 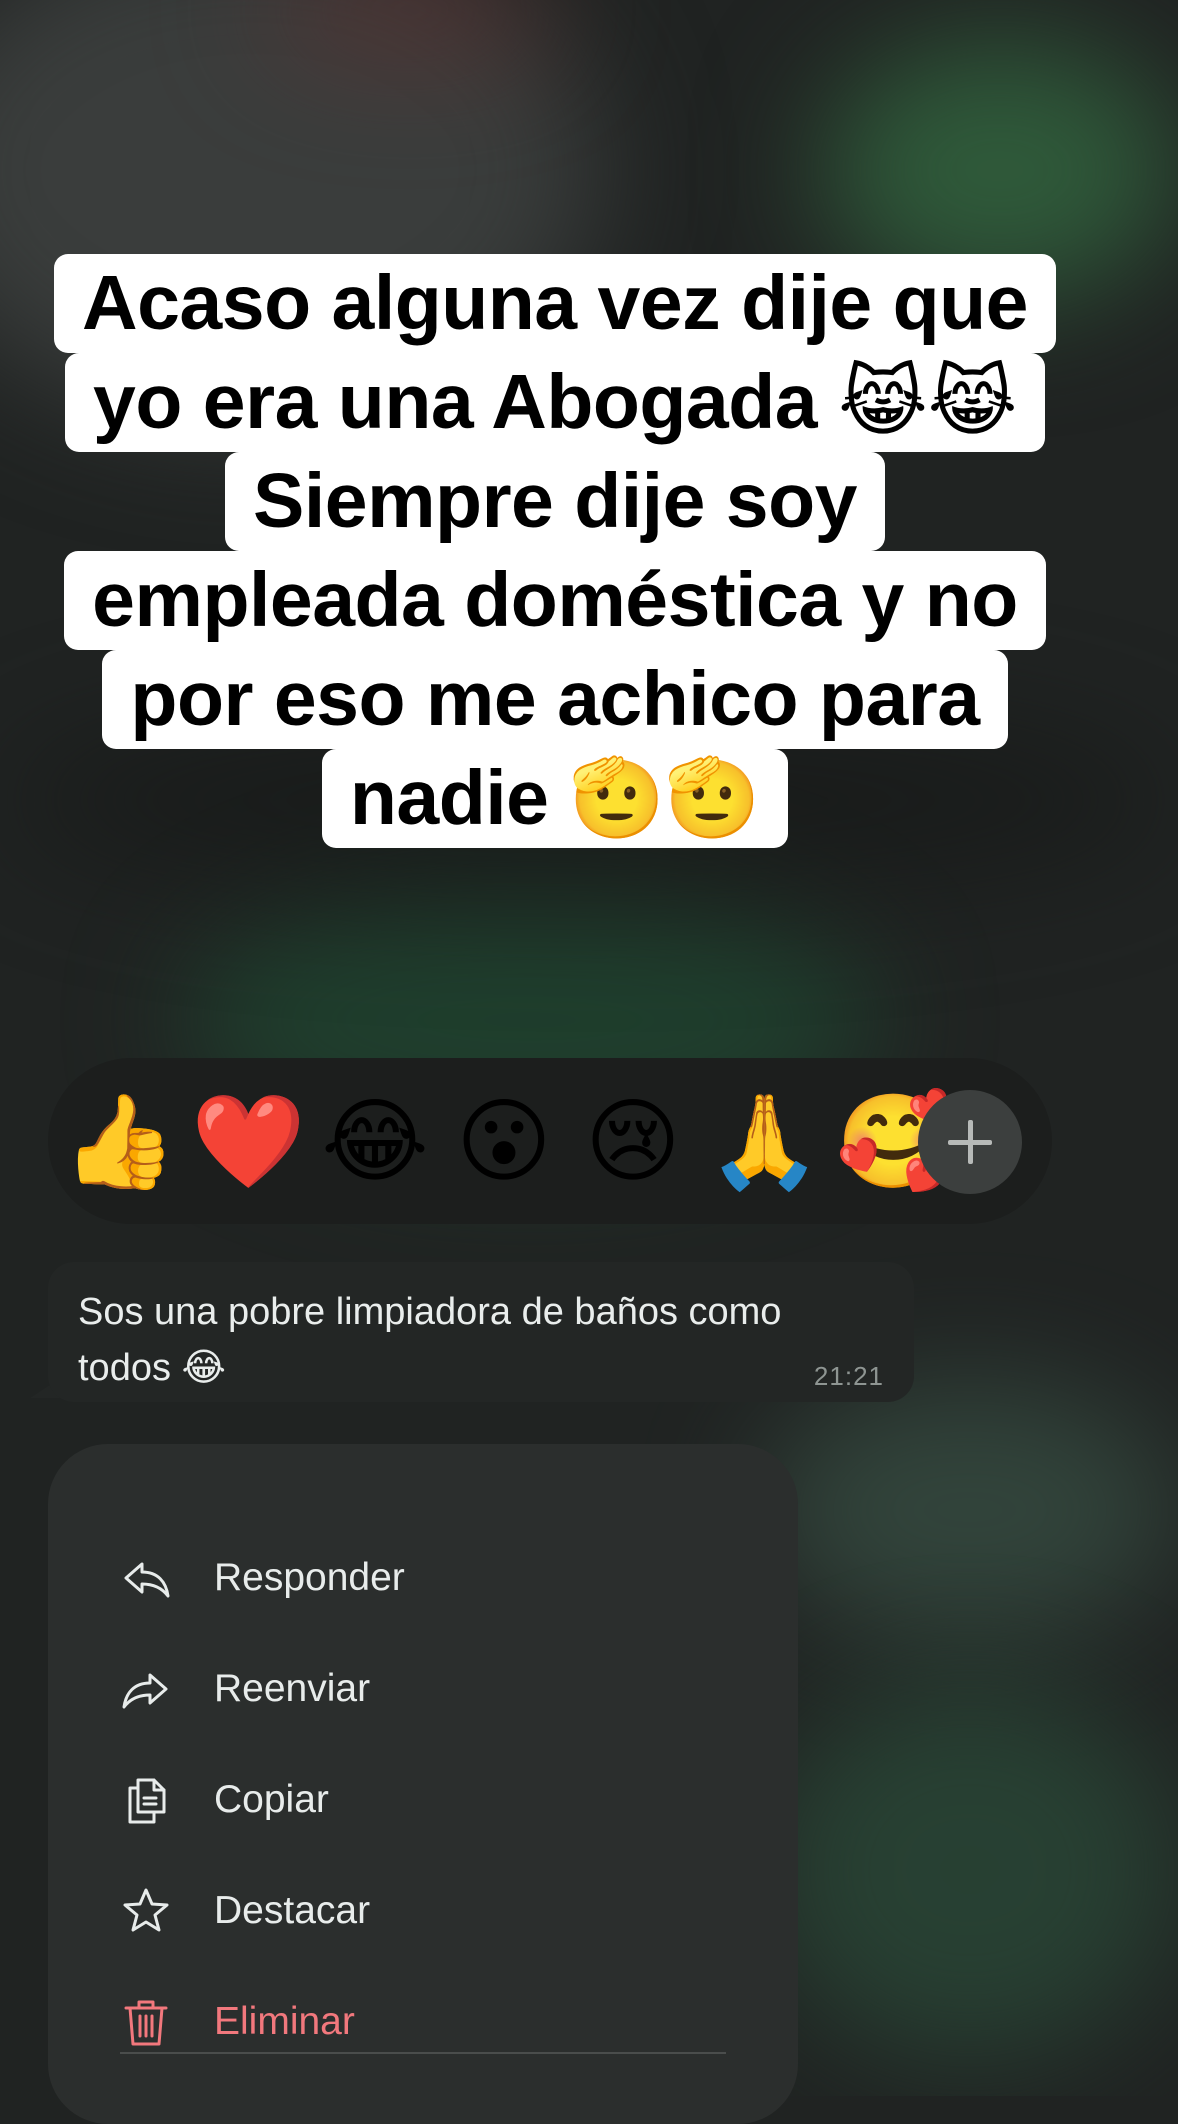 What do you see at coordinates (848, 1376) in the screenshot?
I see `message-time: 21:21` at bounding box center [848, 1376].